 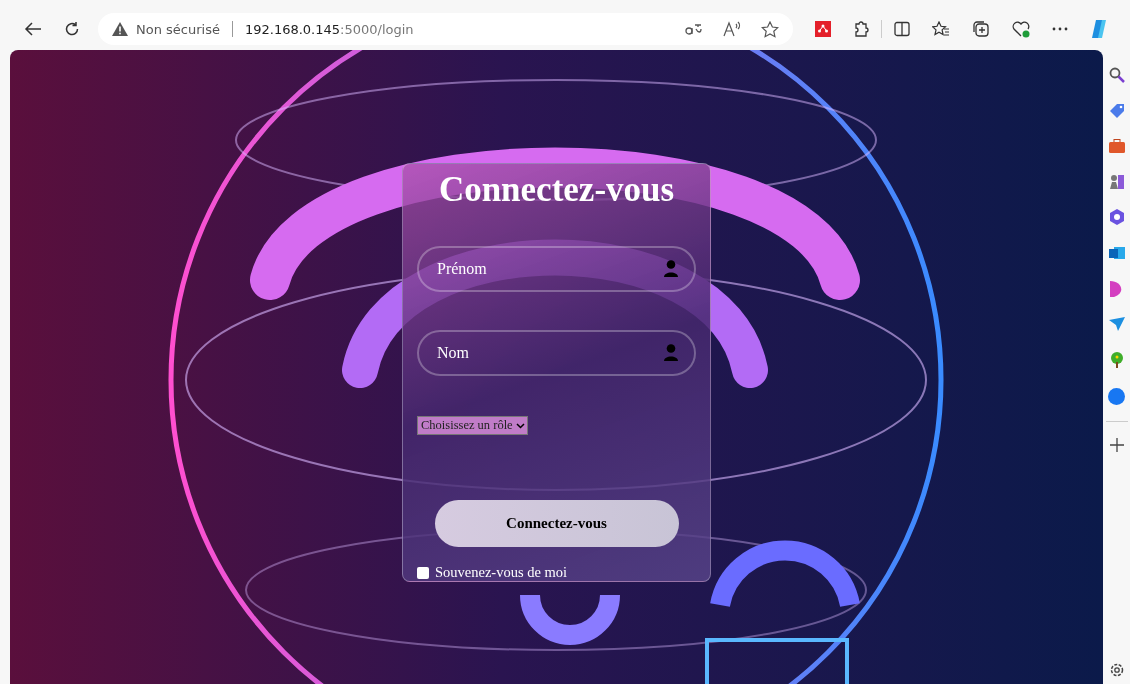 I want to click on add-icon, so click(x=1116, y=445).